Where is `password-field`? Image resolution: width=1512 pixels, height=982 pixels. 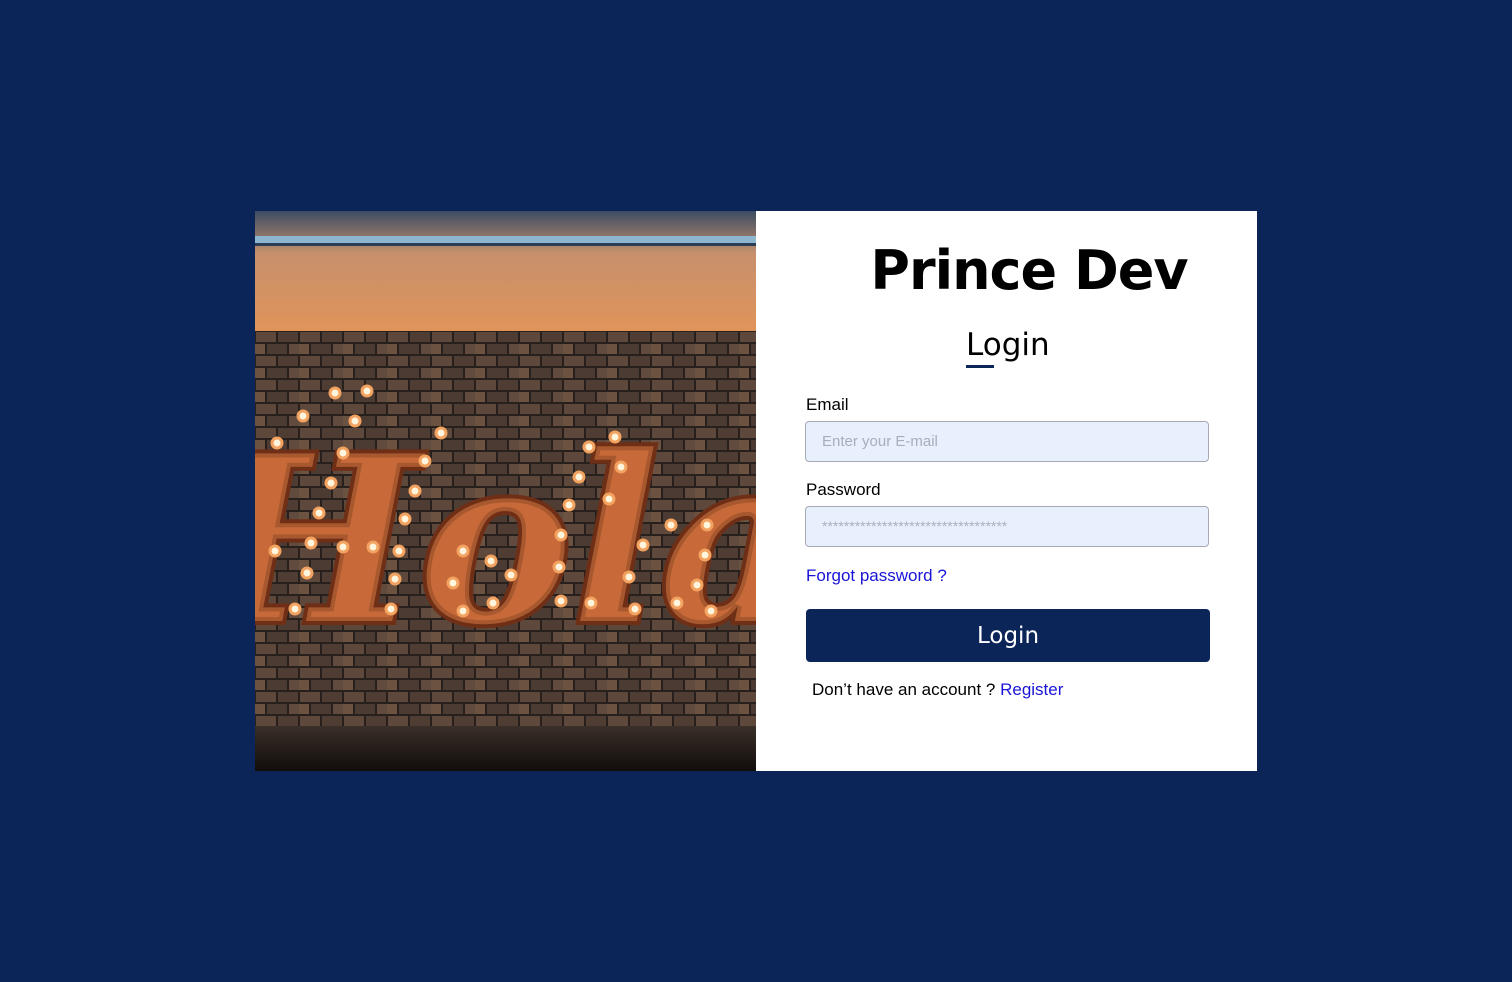
password-field is located at coordinates (1007, 526).